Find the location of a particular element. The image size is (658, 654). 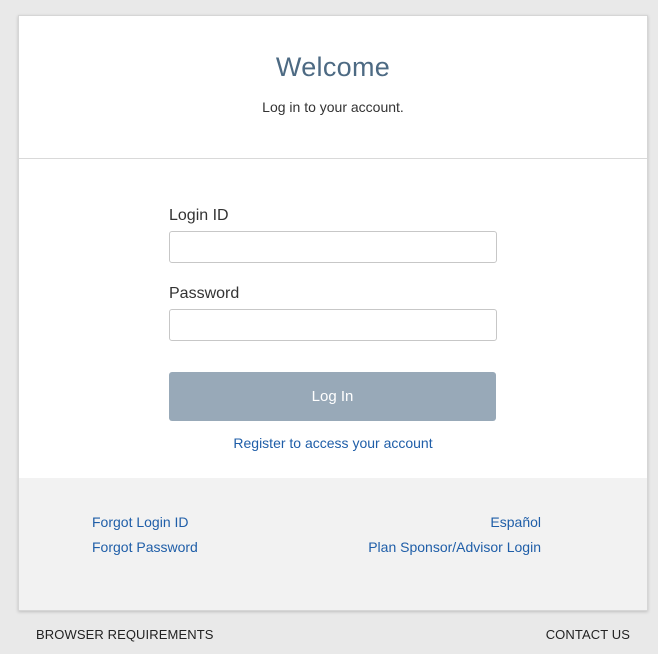

password-field-group: Password is located at coordinates (333, 312).